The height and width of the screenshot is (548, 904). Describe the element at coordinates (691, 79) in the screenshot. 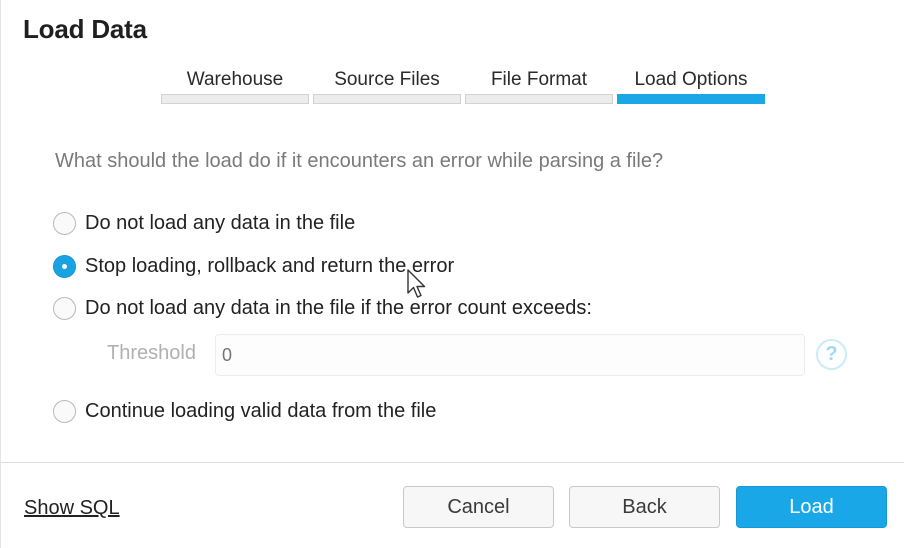

I see `step-label: Load Options` at that location.